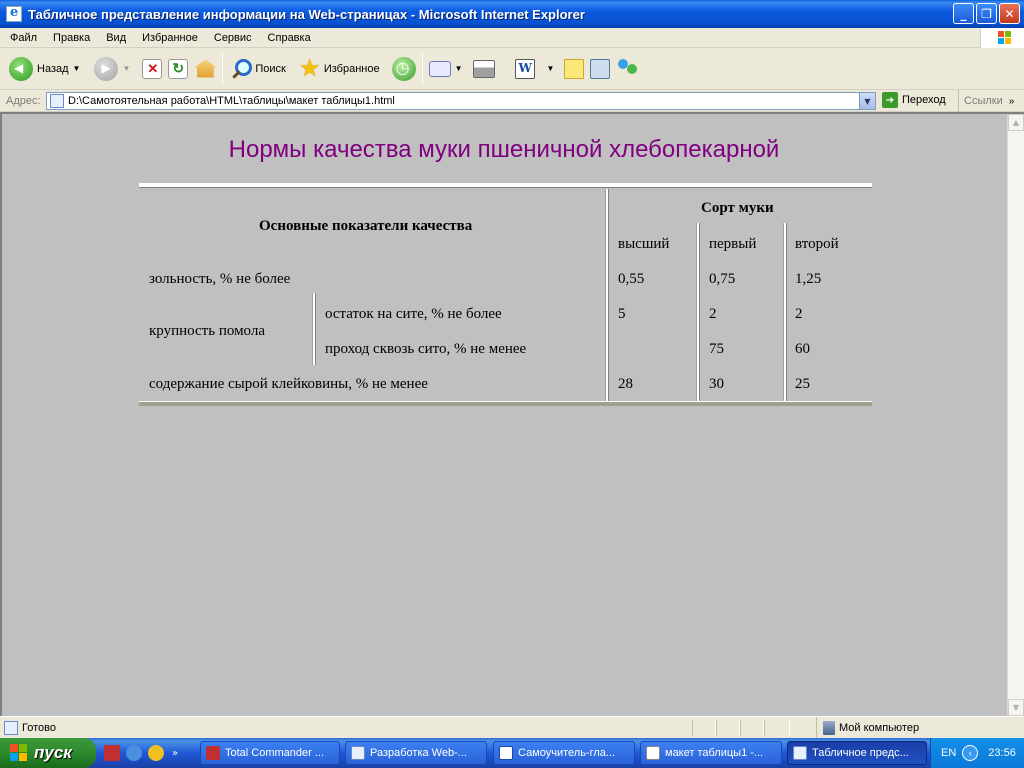 The width and height of the screenshot is (1024, 768). I want to click on research-icon, so click(600, 68).